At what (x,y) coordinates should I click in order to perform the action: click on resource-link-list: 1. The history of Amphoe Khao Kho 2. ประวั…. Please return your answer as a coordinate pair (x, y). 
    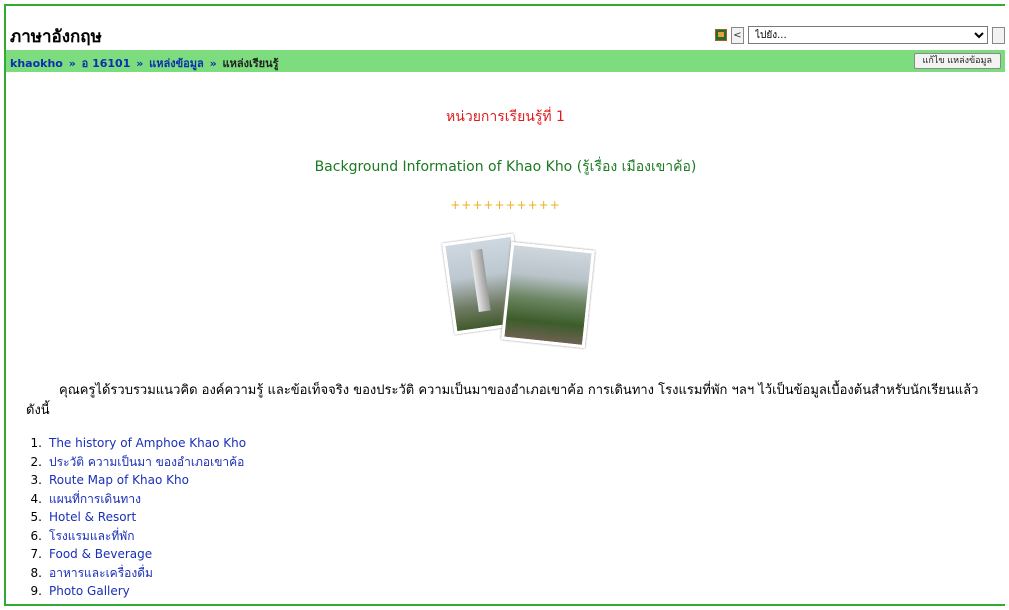
    Looking at the image, I should click on (134, 517).